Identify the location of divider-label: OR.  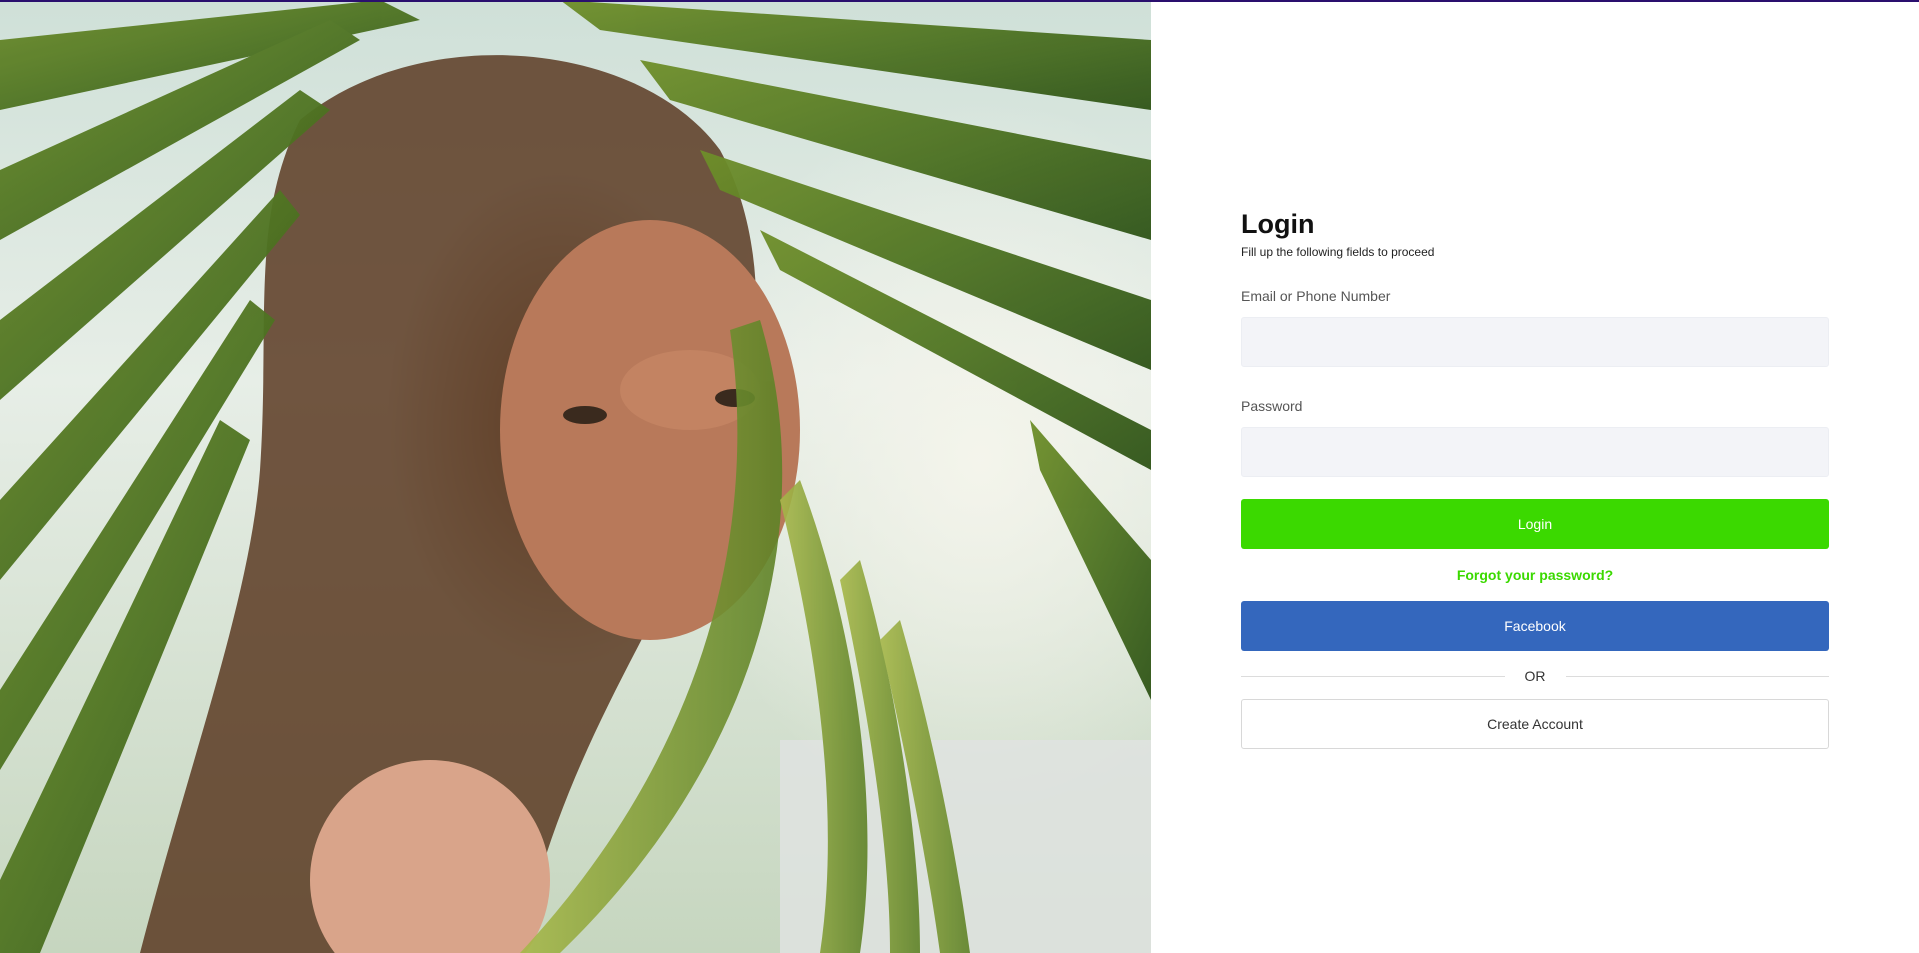
(1535, 676).